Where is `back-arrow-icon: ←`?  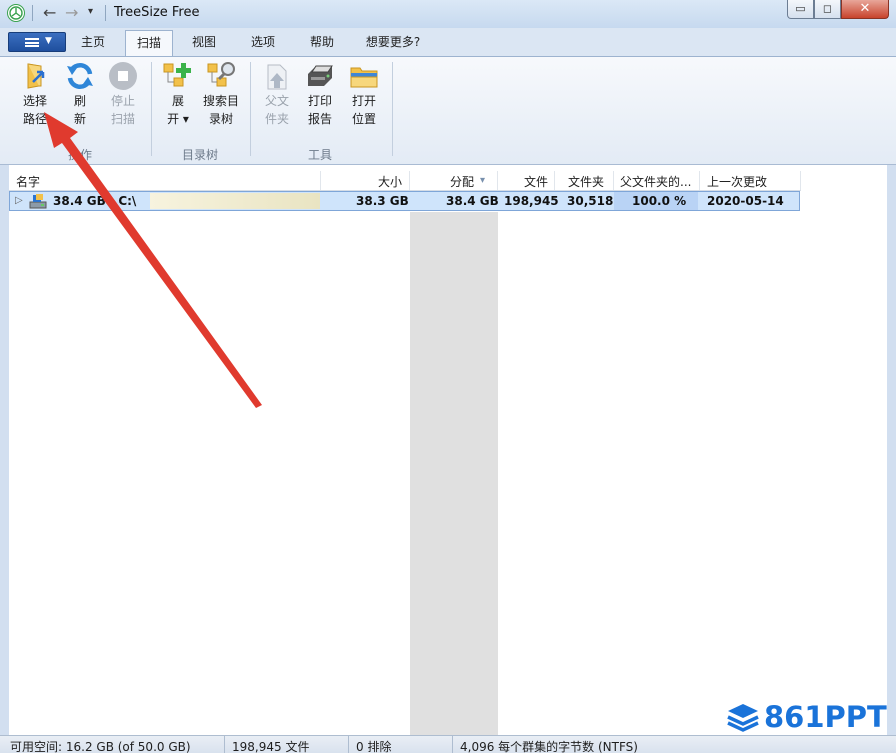
back-arrow-icon: ← is located at coordinates (49, 12).